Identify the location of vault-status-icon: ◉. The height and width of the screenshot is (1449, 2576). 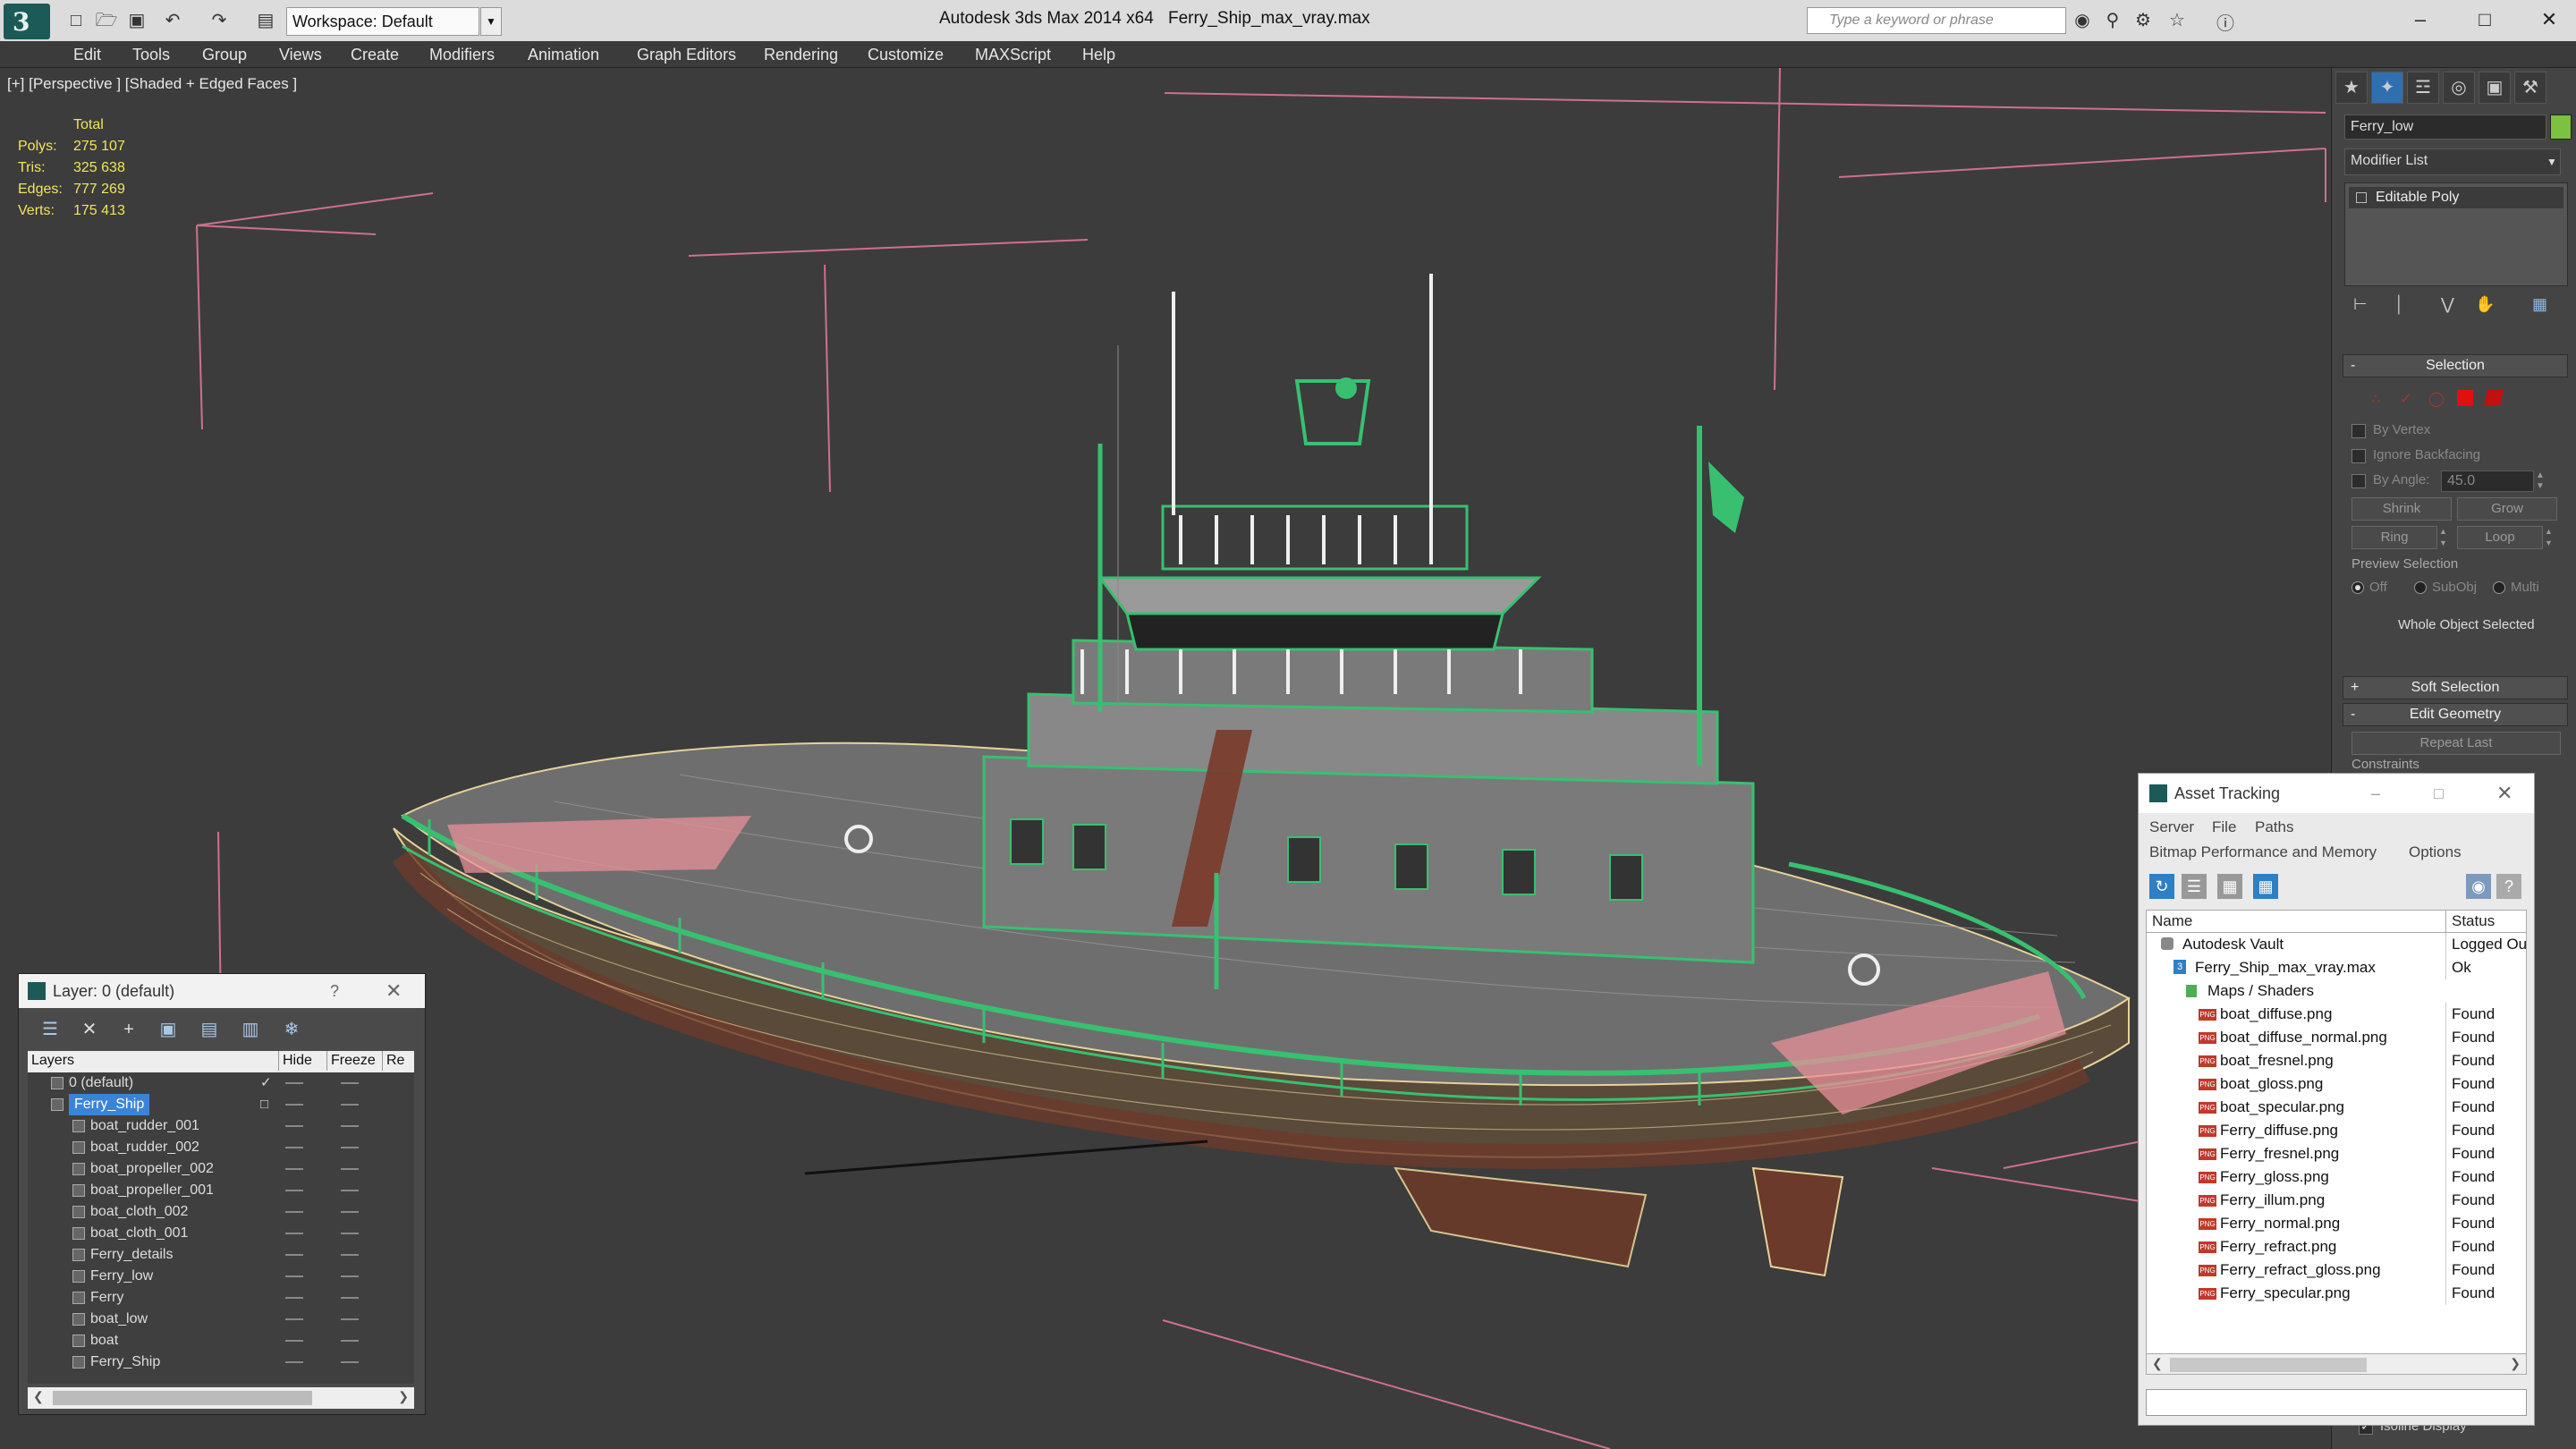
(2478, 886).